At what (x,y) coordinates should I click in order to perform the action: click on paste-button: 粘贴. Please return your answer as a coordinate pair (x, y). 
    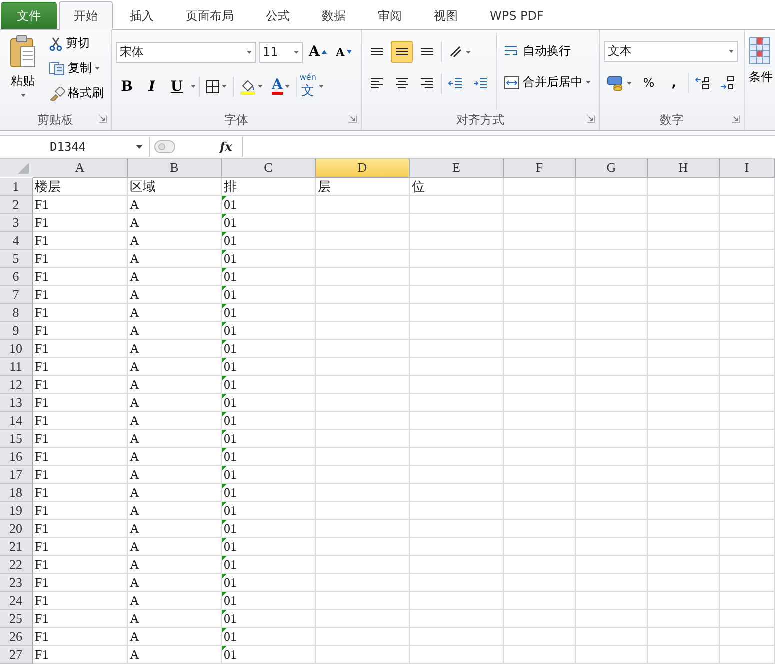
    Looking at the image, I should click on (23, 71).